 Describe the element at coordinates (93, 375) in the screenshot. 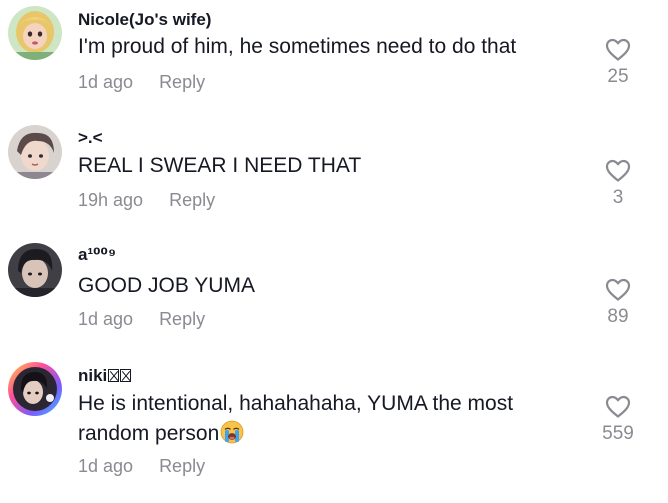

I see `comment-username-text: niki` at that location.